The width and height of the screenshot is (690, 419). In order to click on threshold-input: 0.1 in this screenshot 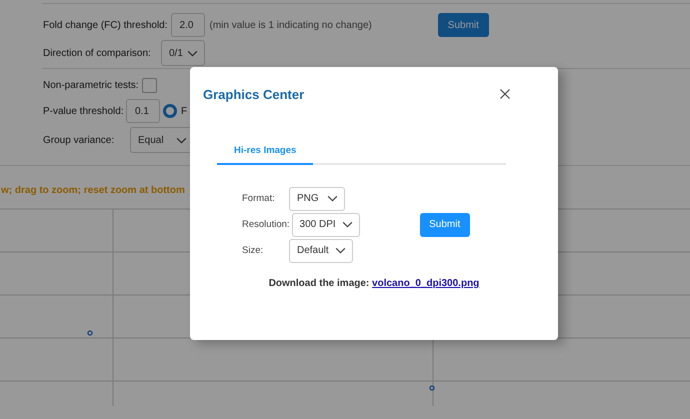, I will do `click(143, 111)`.